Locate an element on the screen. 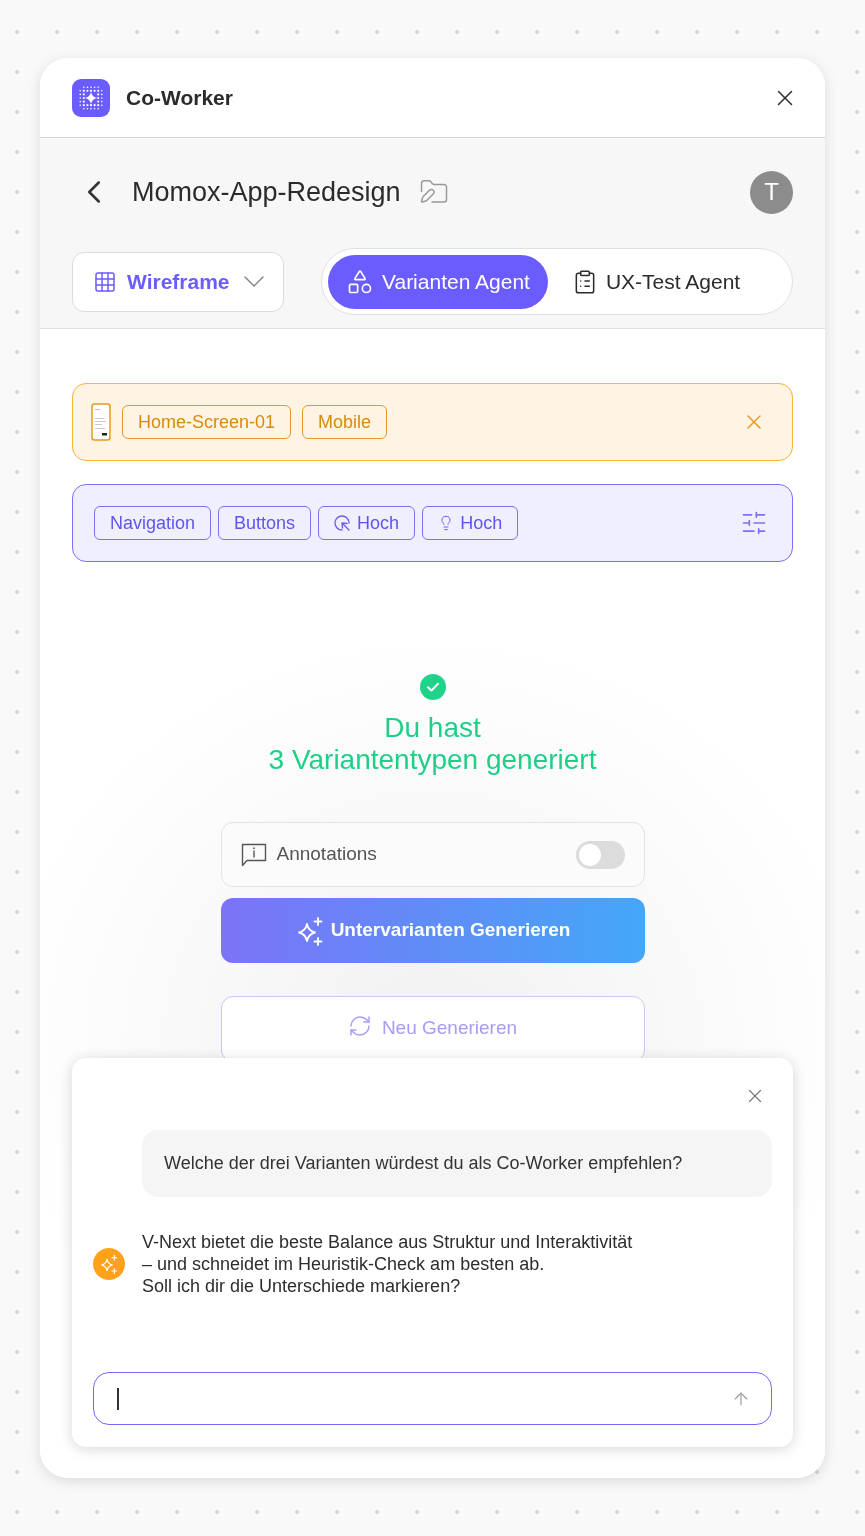  info-comment-icon is located at coordinates (253, 854).